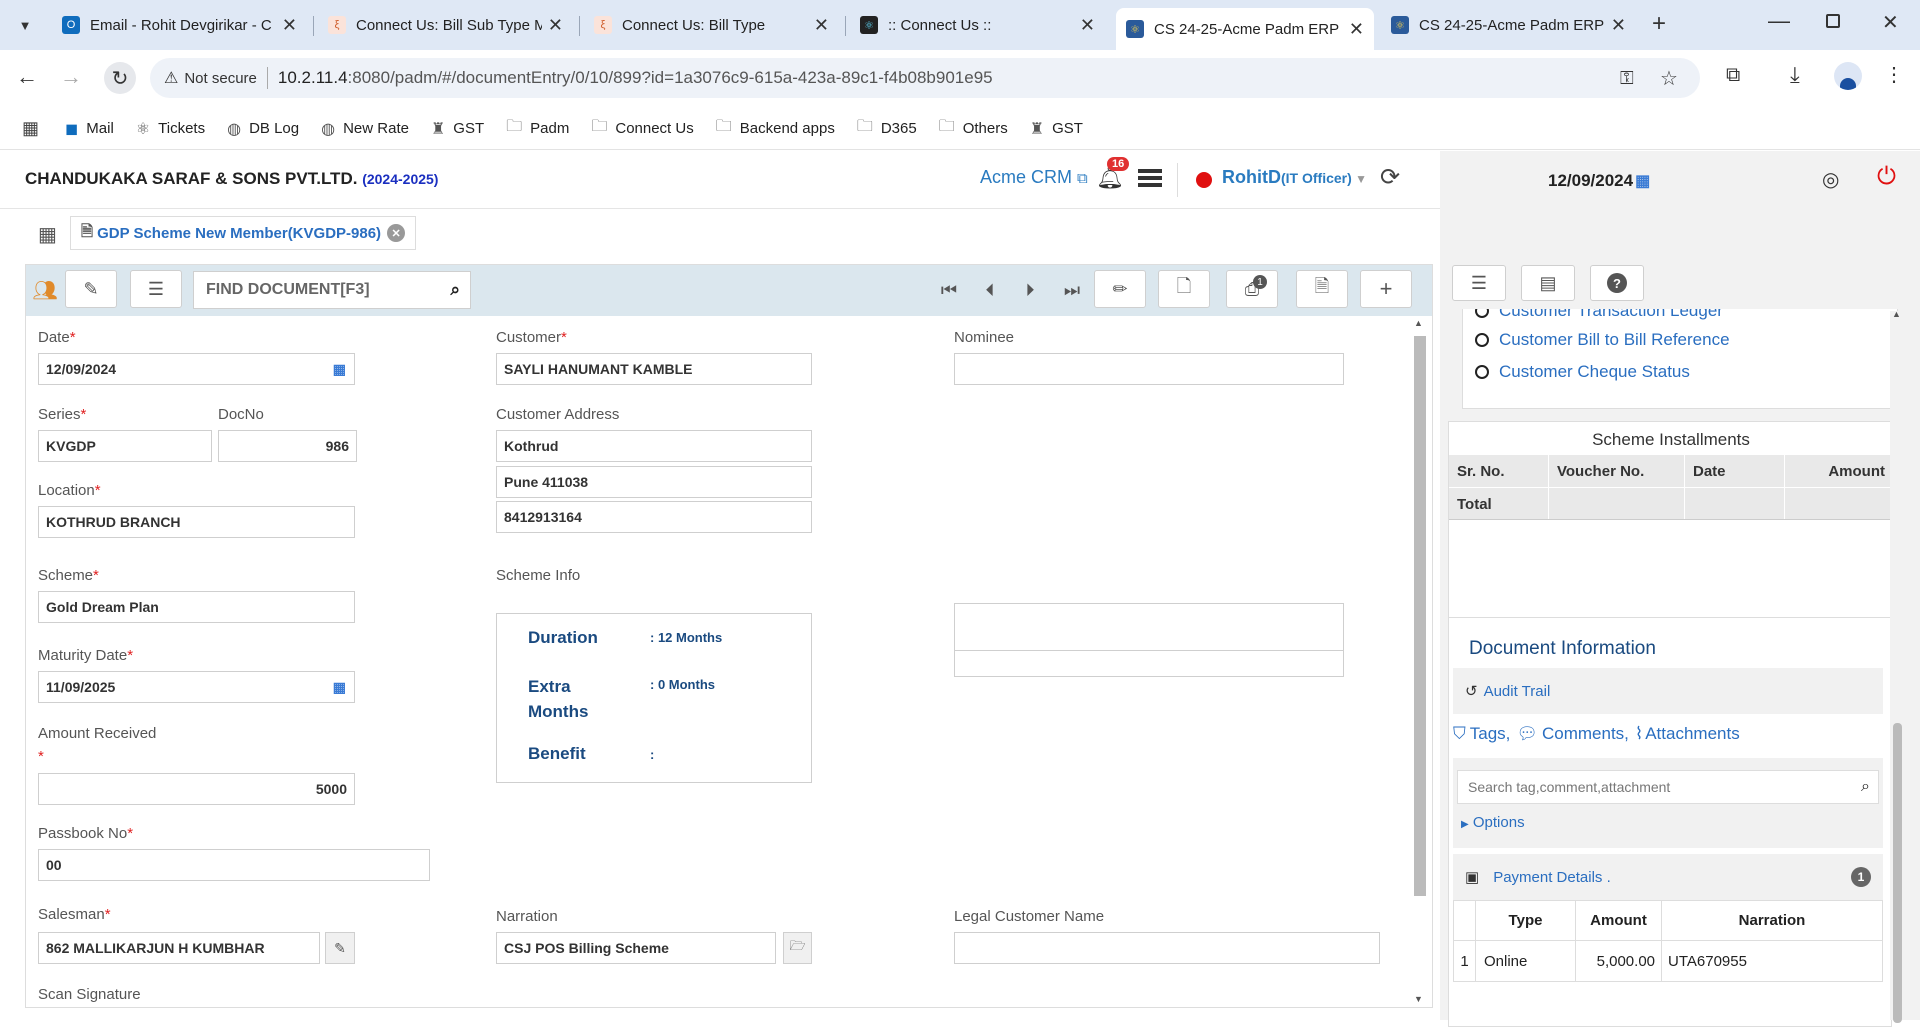 The height and width of the screenshot is (1027, 1920). I want to click on narration-input: CSJ POS Billing Scheme, so click(636, 948).